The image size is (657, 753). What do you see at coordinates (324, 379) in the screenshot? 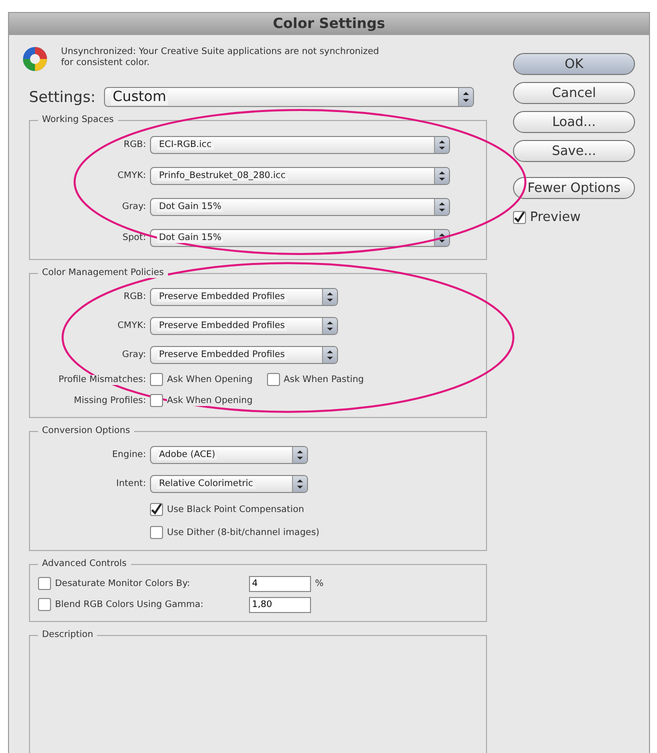
I see `option-label: Ask When Pasting` at bounding box center [324, 379].